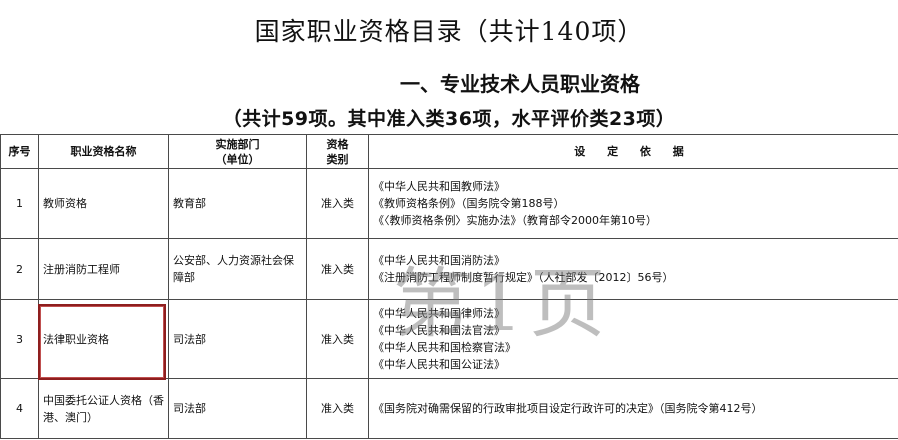 The image size is (898, 440). I want to click on cell-no: 2, so click(19, 269).